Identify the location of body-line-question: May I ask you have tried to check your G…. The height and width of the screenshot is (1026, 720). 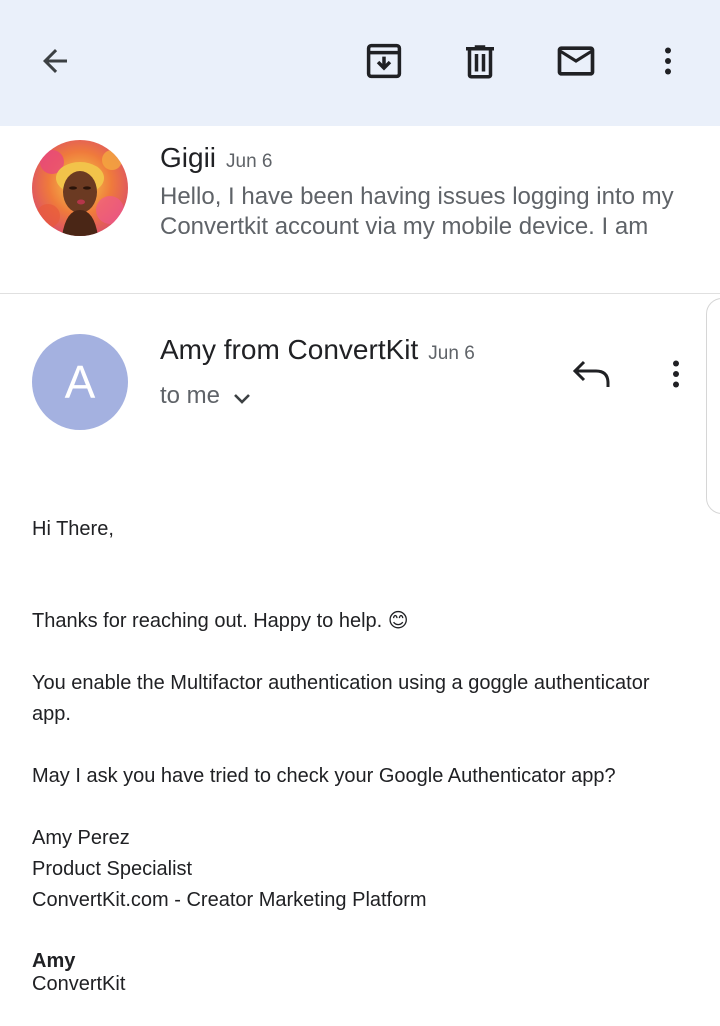
(324, 776).